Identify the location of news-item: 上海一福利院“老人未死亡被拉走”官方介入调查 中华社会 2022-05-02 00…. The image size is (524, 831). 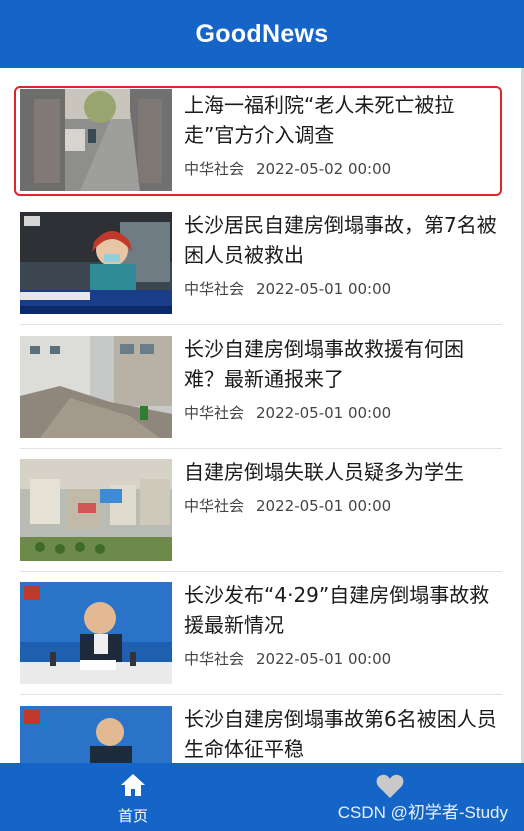
(258, 141).